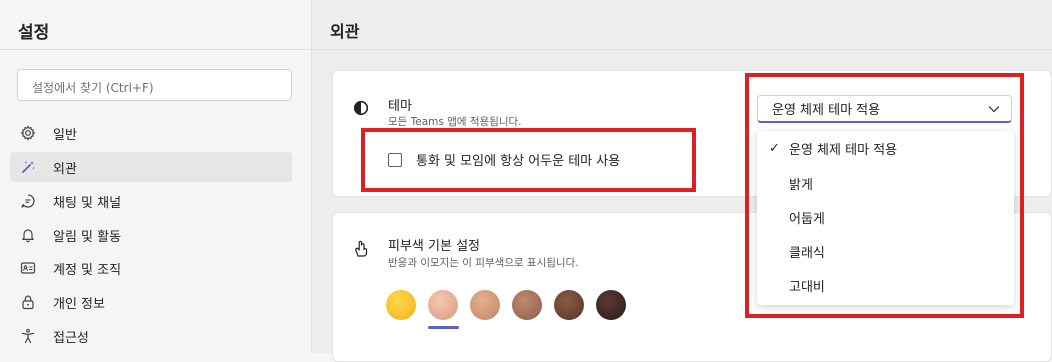 Image resolution: width=1052 pixels, height=362 pixels. I want to click on lock-icon, so click(28, 302).